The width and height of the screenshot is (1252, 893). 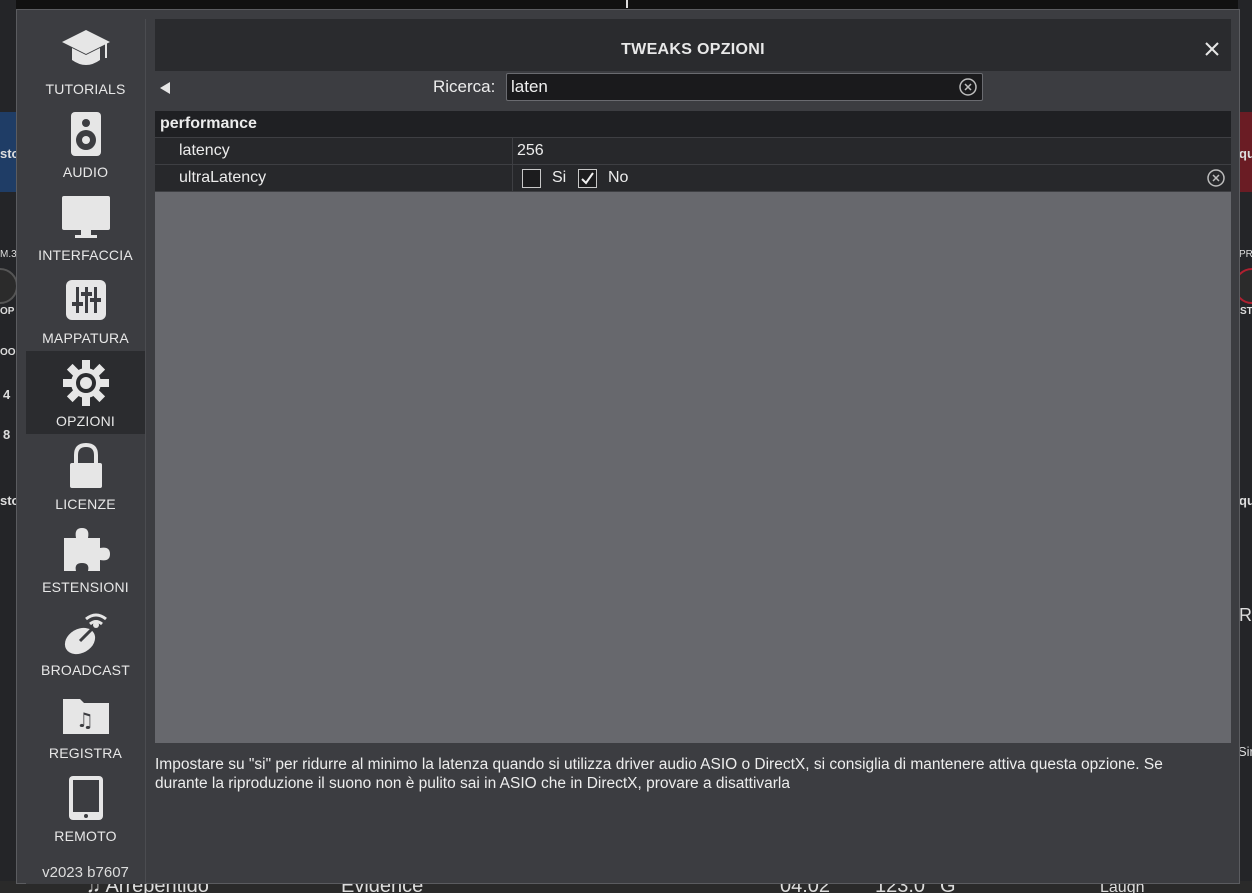 I want to click on sidebar-item-interfaccia: INTERFACCIA, so click(x=85, y=226).